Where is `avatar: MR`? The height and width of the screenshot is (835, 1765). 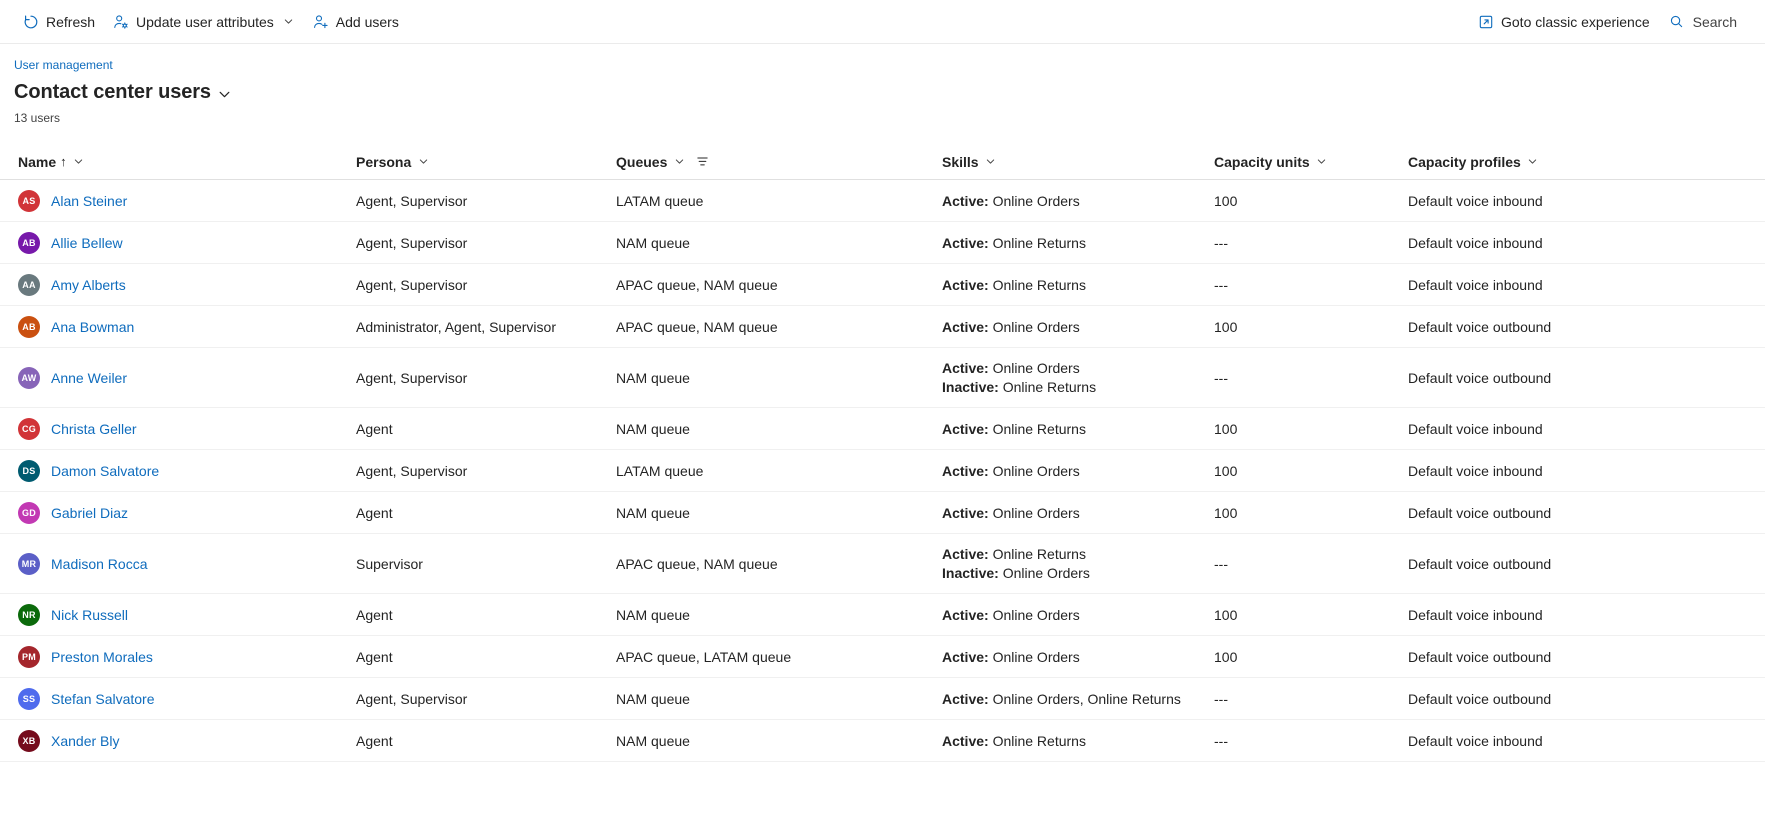 avatar: MR is located at coordinates (29, 563).